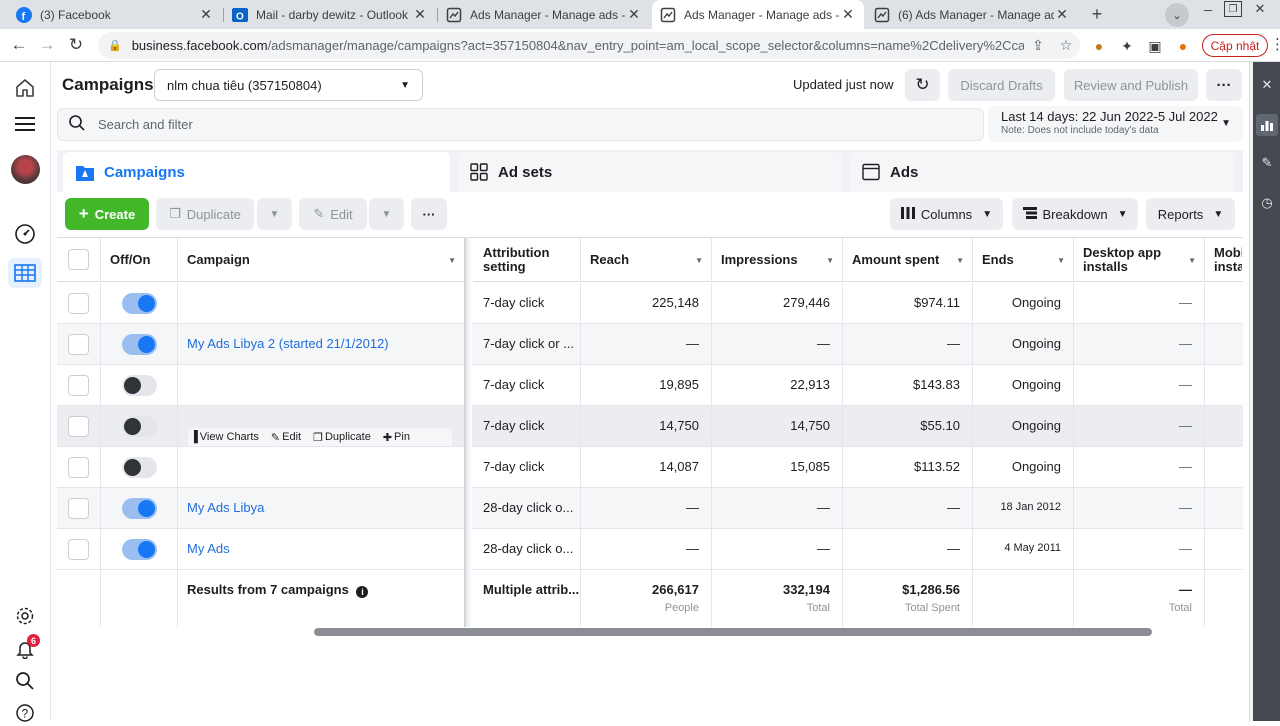  I want to click on browser-tab-ads-manager-active: Ads Manager - Manage ads - Ca ✕, so click(758, 14).